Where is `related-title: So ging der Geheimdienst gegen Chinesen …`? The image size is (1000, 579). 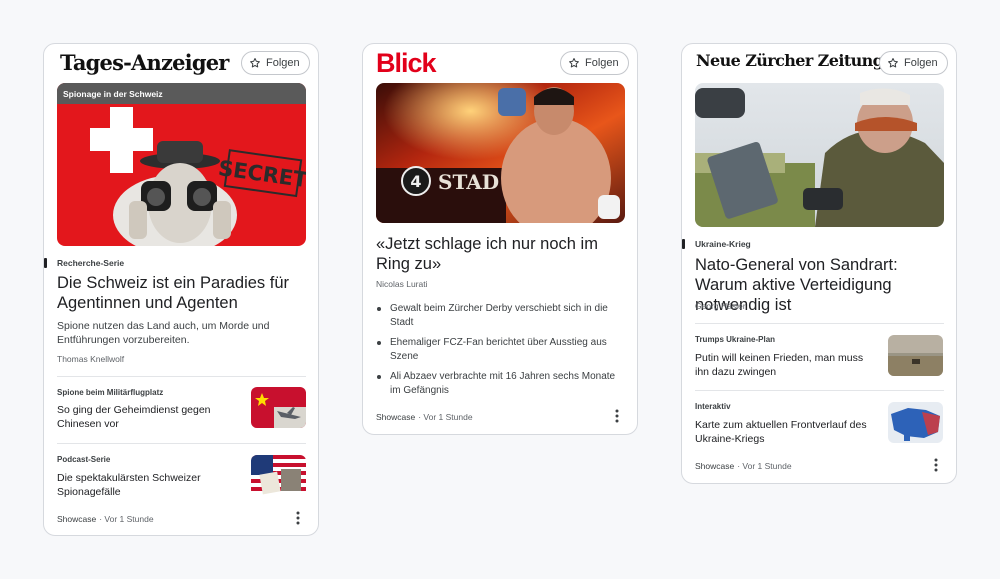
related-title: So ging der Geheimdienst gegen Chinesen … is located at coordinates (142, 417).